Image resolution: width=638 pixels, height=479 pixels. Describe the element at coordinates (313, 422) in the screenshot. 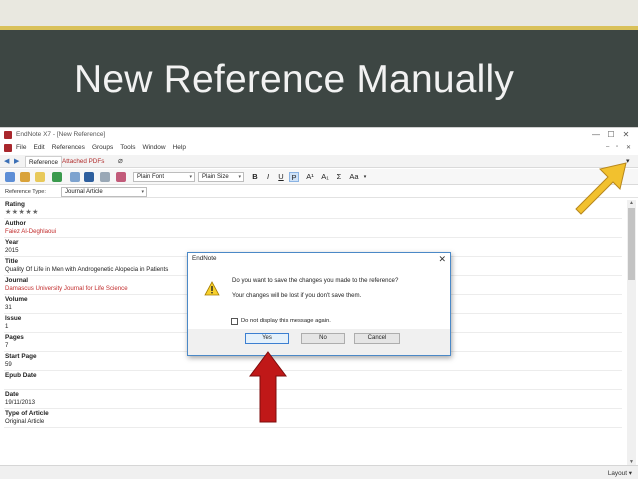

I see `type-of-article-value: Original Article` at that location.